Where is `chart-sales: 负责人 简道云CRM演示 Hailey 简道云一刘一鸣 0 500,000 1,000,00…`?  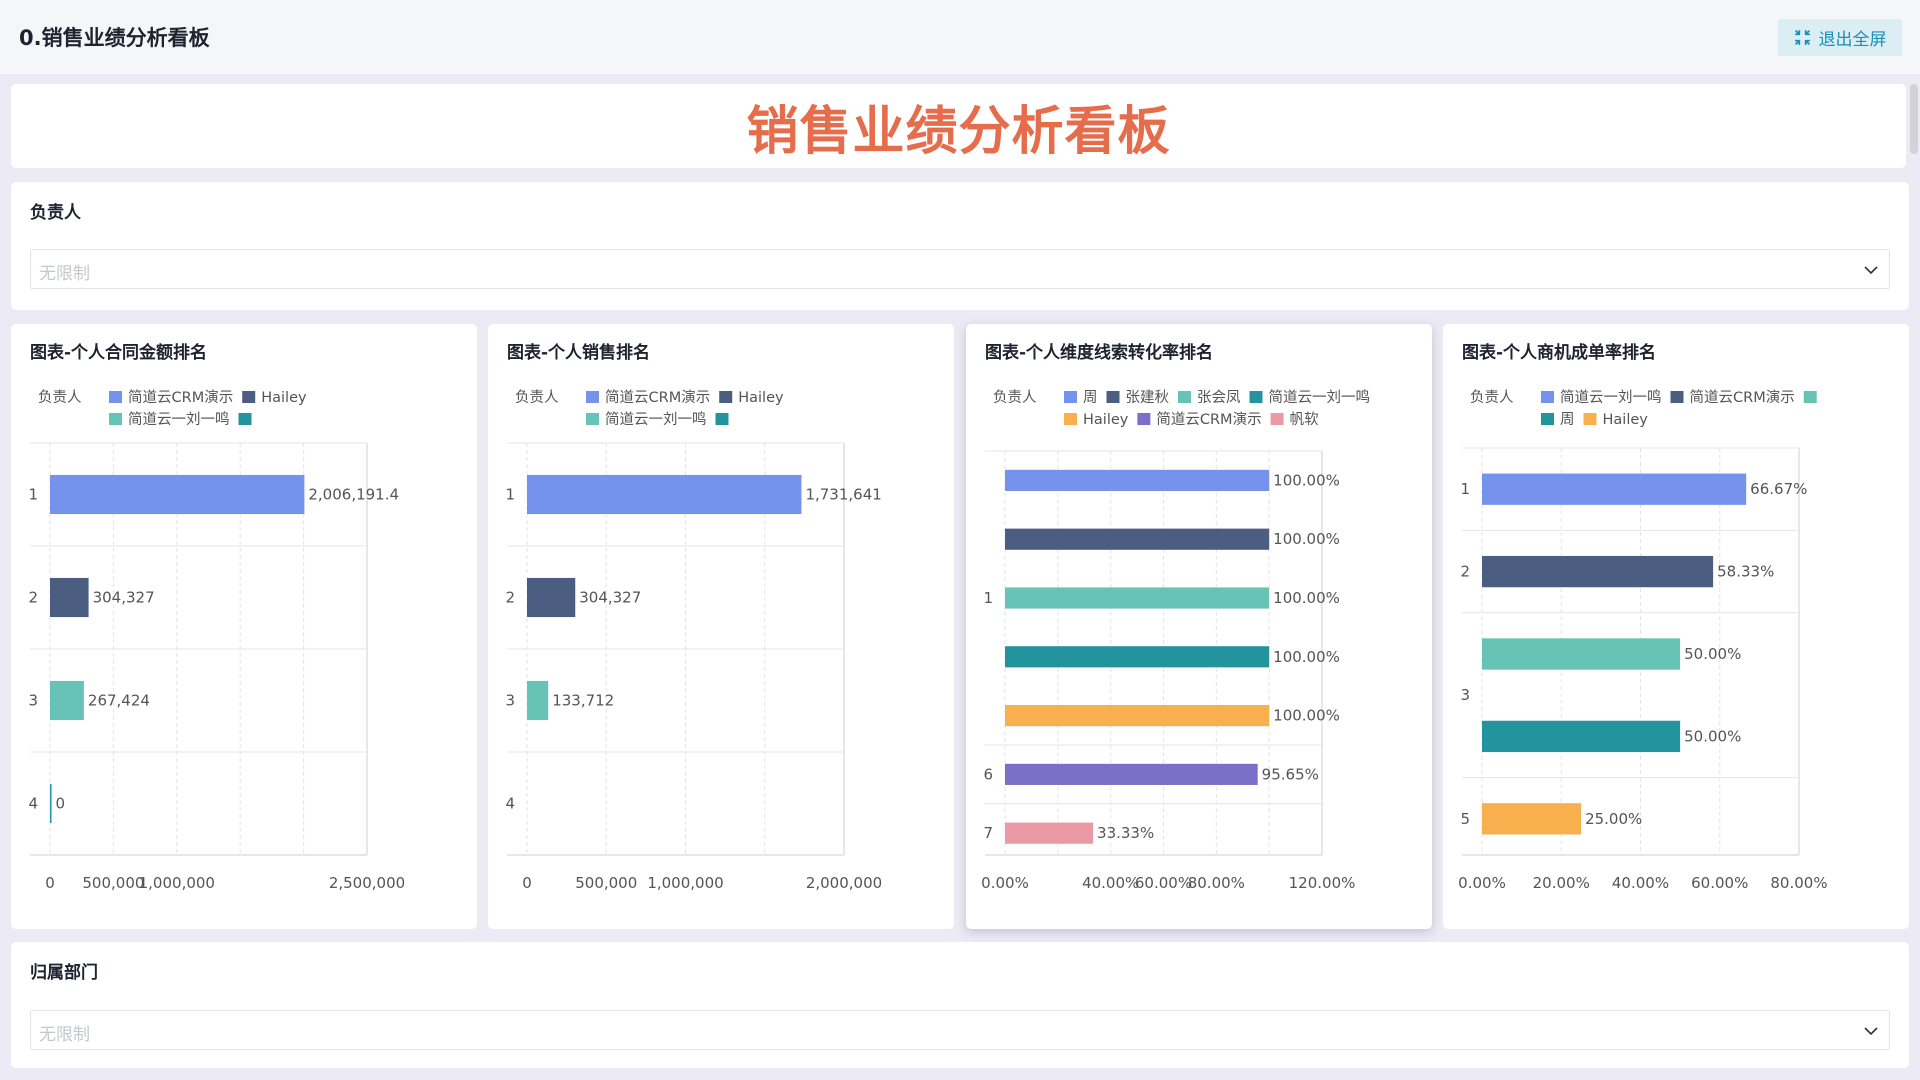 chart-sales: 负责人 简道云CRM演示 Hailey 简道云一刘一鸣 0 500,000 1,000,00… is located at coordinates (693, 640).